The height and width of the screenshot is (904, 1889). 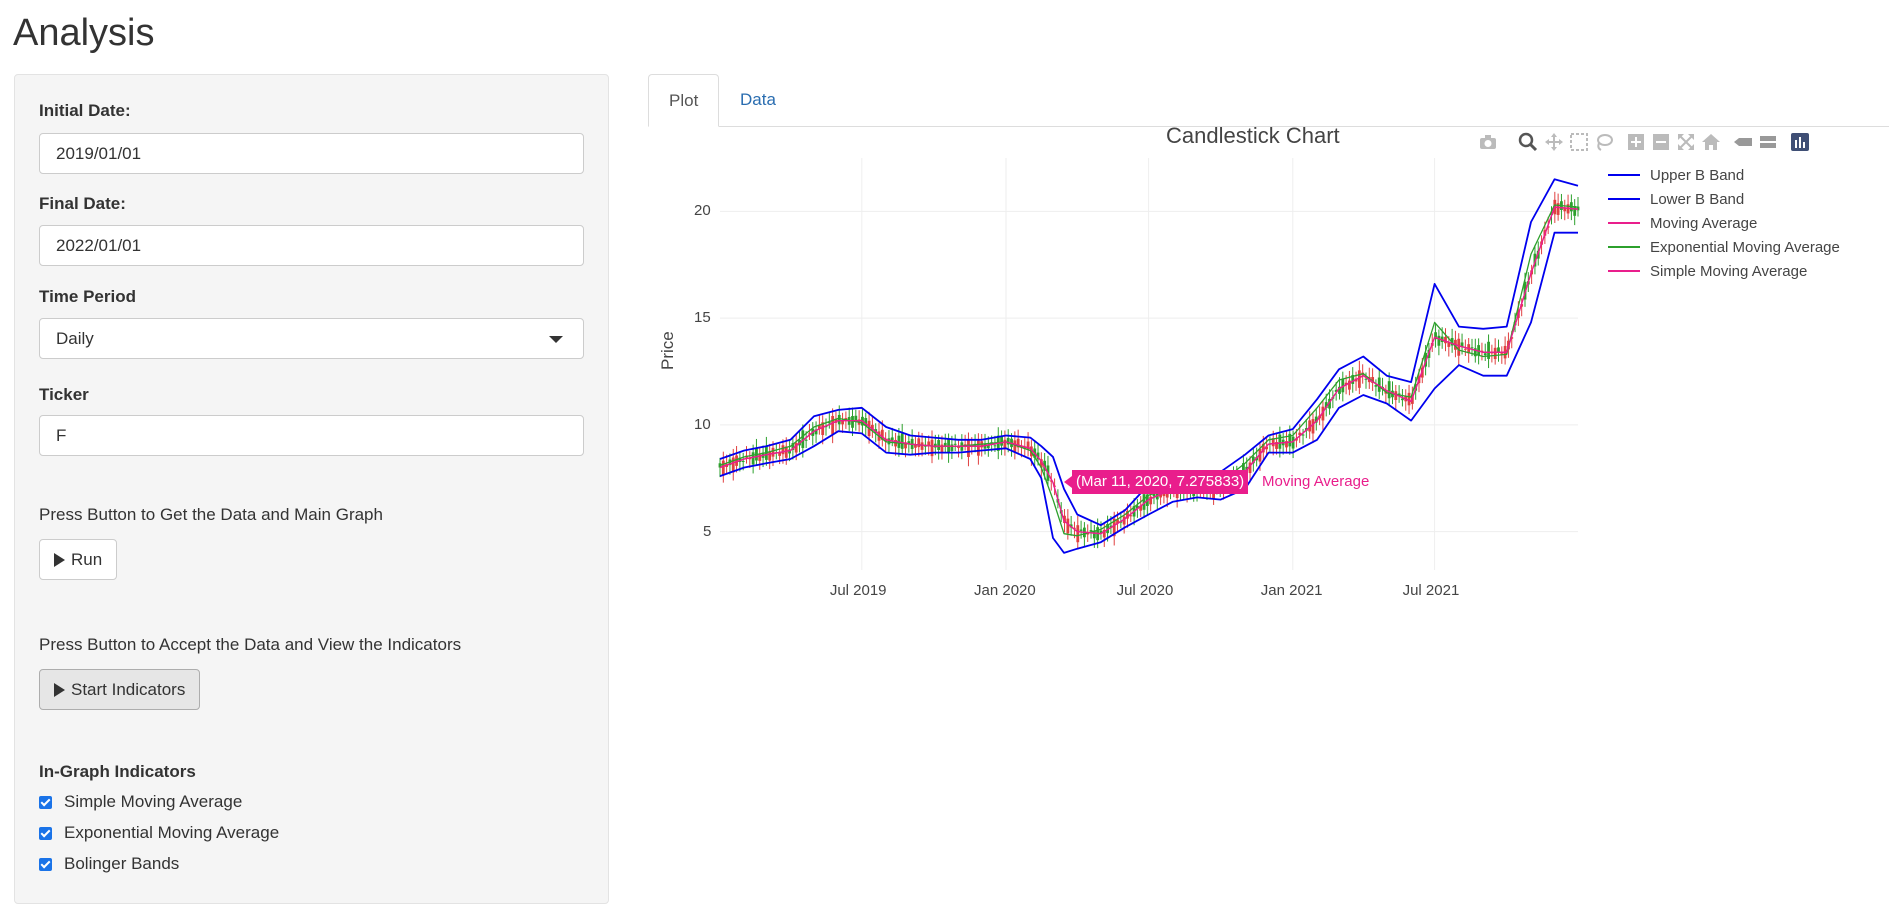 I want to click on tab-plot: Plot, so click(x=683, y=100).